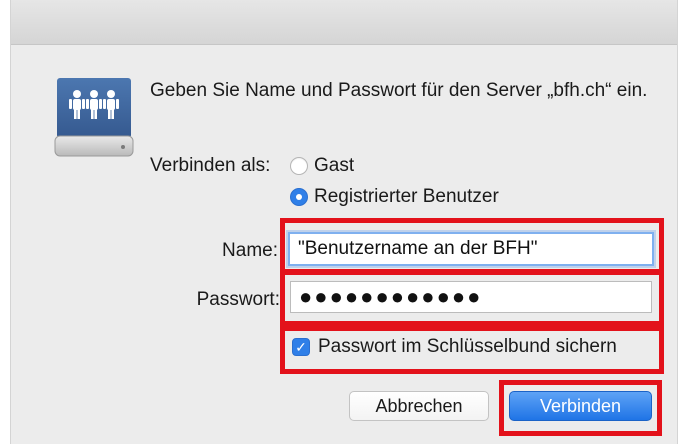  What do you see at coordinates (299, 166) in the screenshot?
I see `radio-button-guest` at bounding box center [299, 166].